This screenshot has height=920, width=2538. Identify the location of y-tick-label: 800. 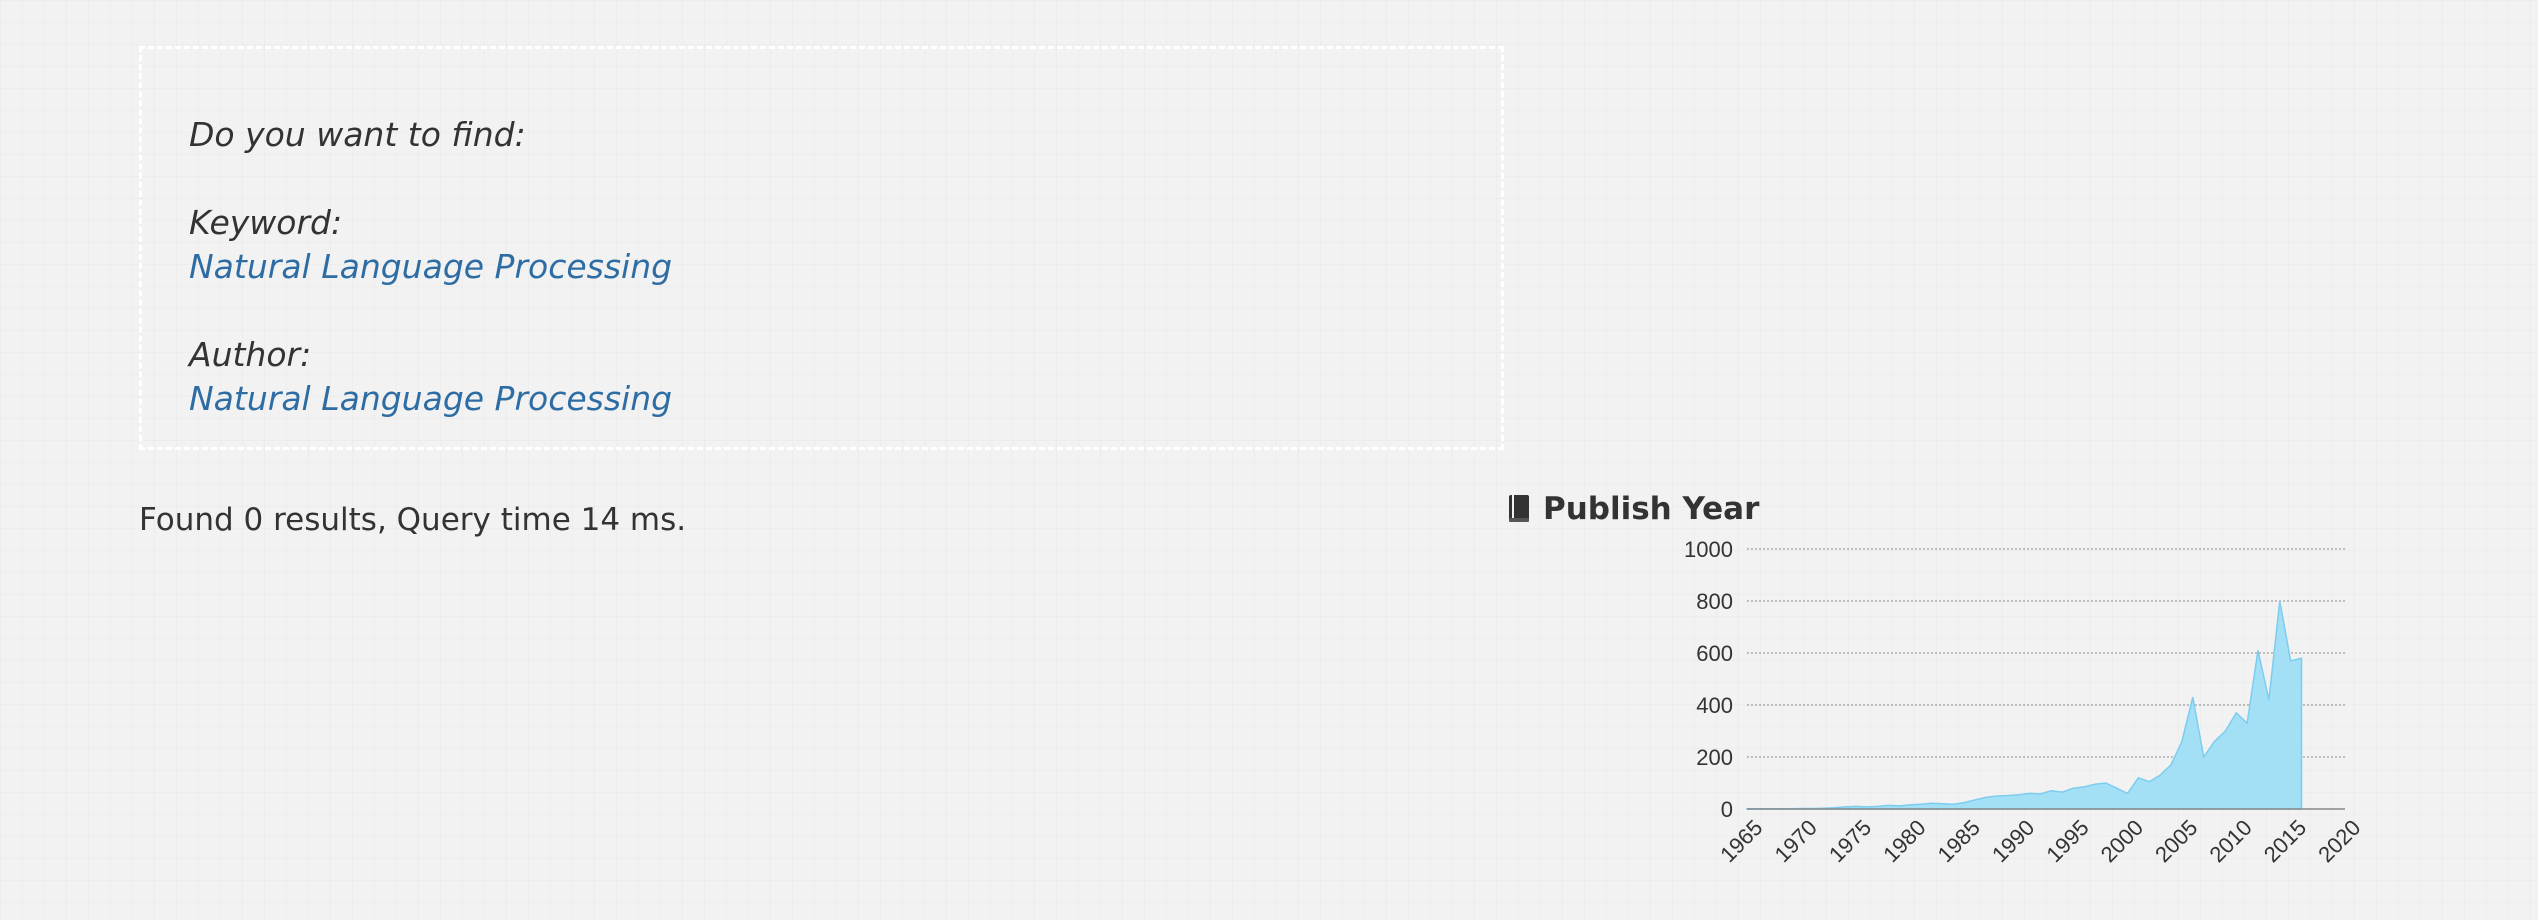
(1714, 601).